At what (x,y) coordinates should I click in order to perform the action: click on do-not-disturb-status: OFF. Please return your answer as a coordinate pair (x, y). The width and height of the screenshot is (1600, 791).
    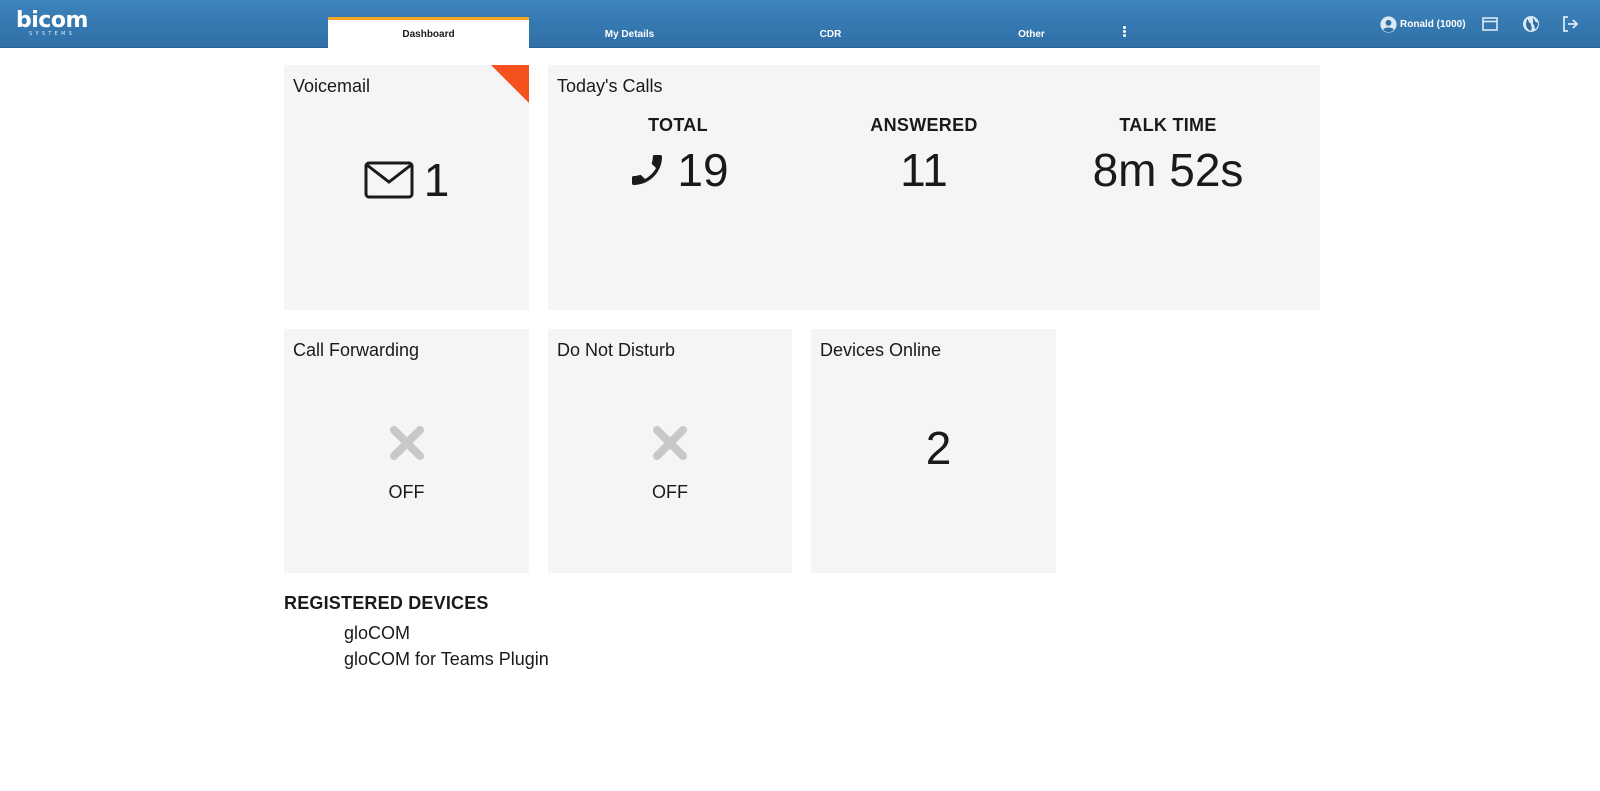
    Looking at the image, I should click on (670, 492).